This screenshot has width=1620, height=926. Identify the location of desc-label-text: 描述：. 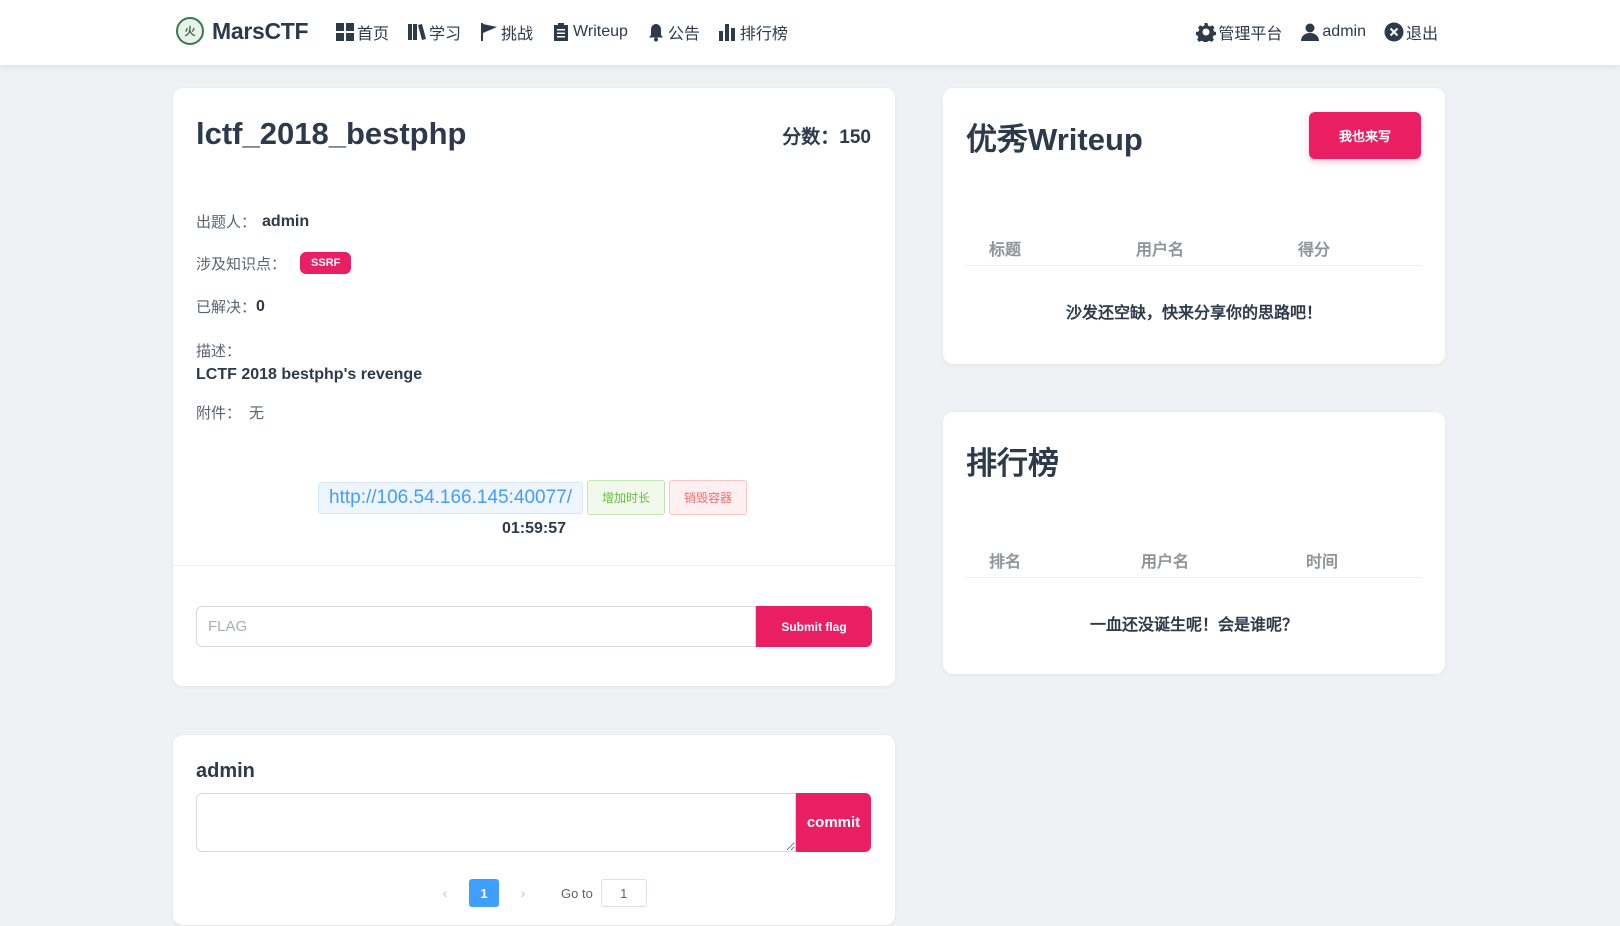
(219, 351).